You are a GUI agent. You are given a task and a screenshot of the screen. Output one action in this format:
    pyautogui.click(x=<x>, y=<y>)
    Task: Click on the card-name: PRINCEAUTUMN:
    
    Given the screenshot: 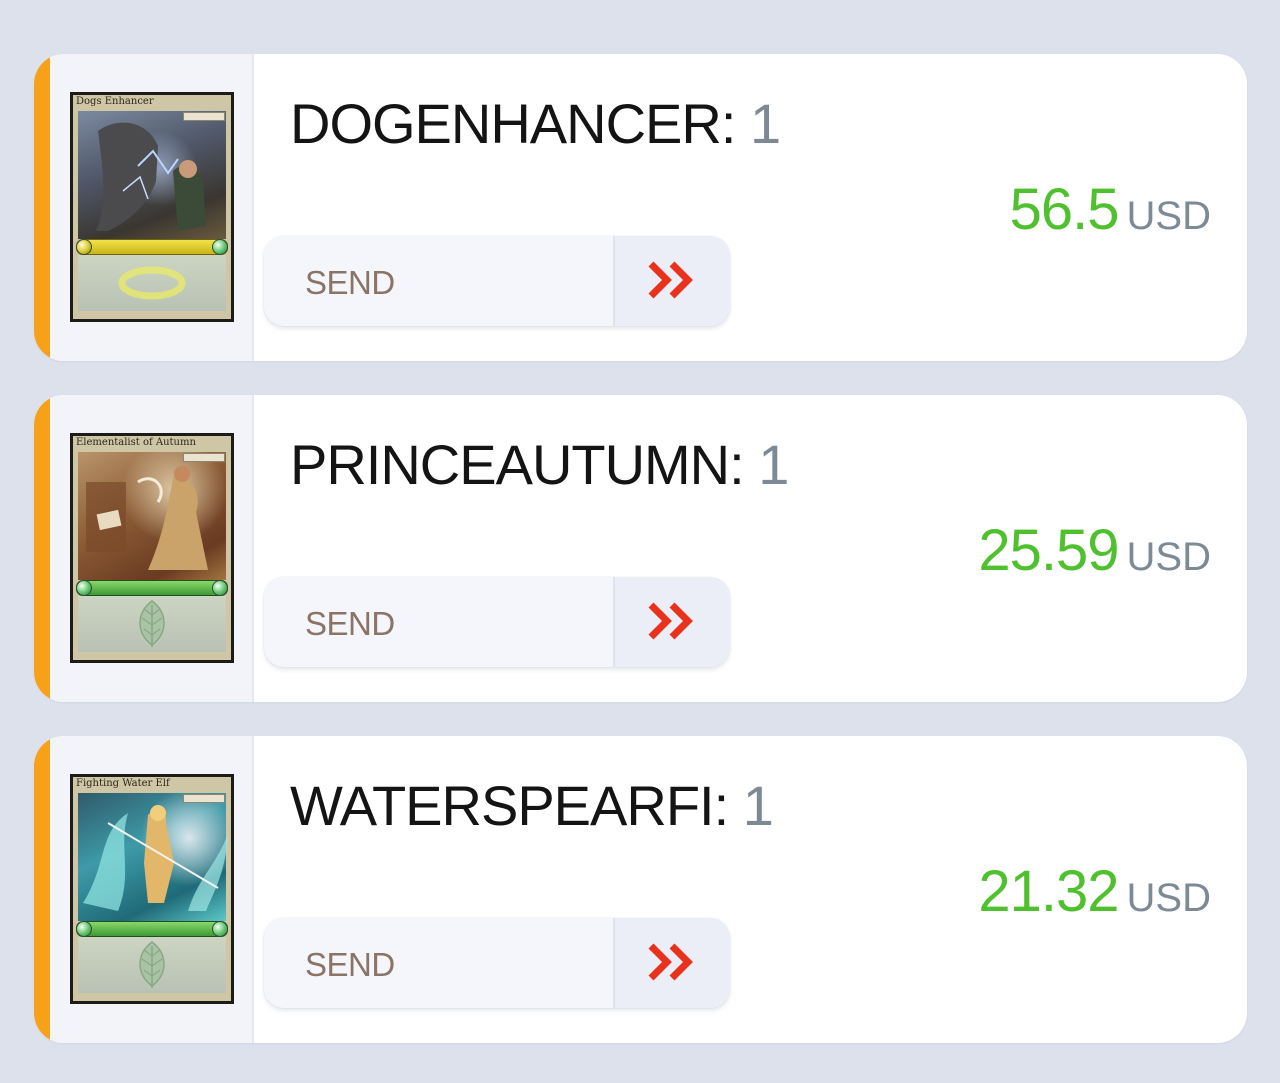 What is the action you would take?
    pyautogui.click(x=517, y=464)
    